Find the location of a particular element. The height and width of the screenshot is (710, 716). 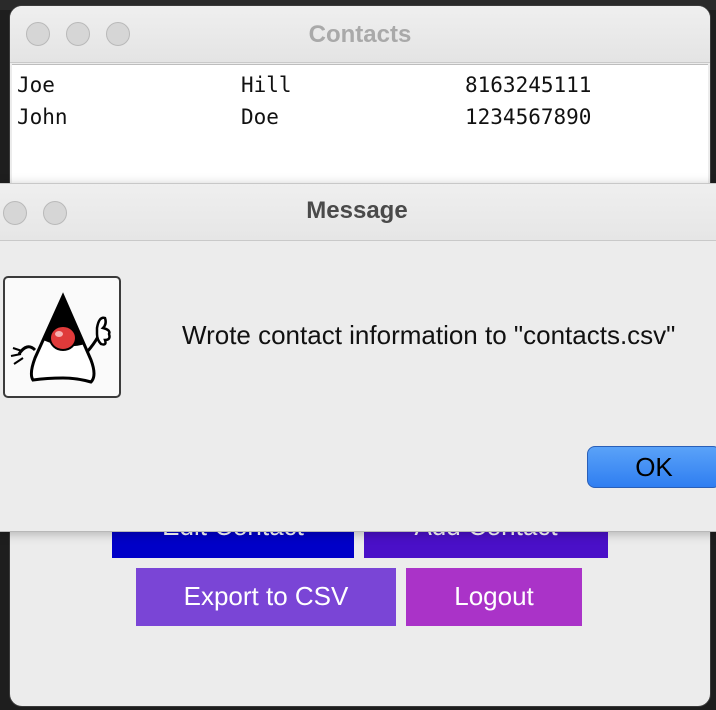

export-csv-button: Export to CSV is located at coordinates (266, 597).